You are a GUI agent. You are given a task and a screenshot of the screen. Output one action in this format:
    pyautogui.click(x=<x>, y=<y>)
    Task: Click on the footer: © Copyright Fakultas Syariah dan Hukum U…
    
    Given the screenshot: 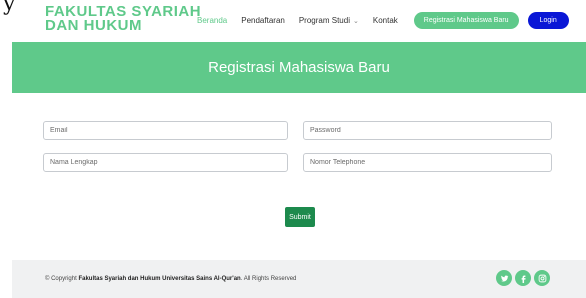 What is the action you would take?
    pyautogui.click(x=299, y=279)
    